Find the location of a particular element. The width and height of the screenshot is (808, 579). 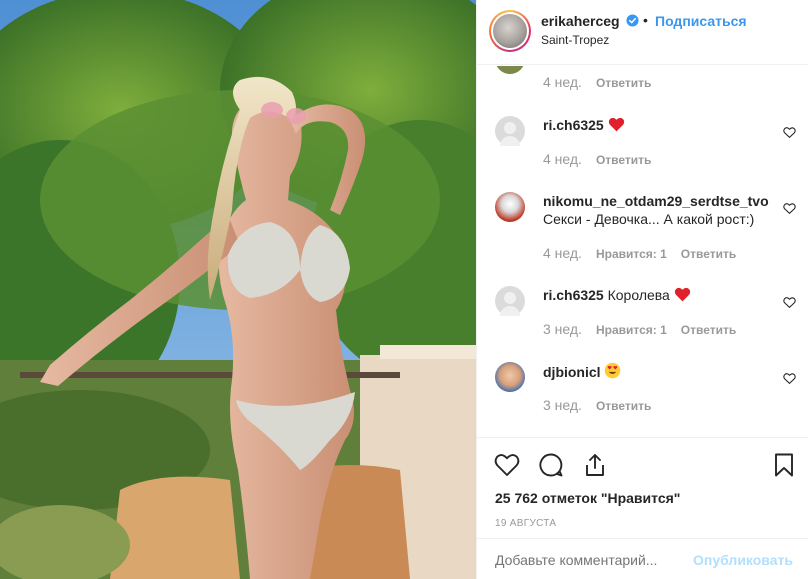

commenter-username: djbionicl is located at coordinates (572, 372).